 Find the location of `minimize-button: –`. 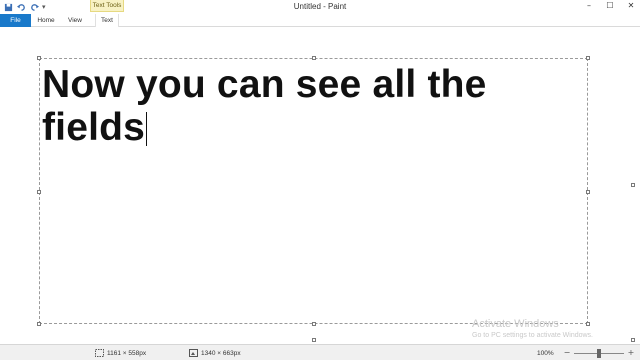

minimize-button: – is located at coordinates (589, 6).